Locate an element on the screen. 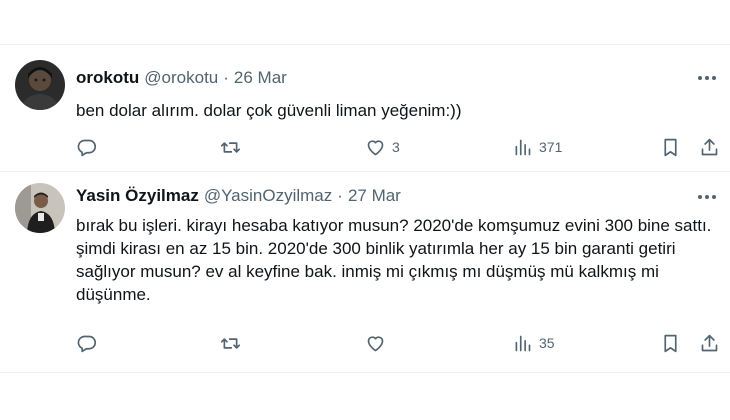 This screenshot has height=420, width=730. tweet-actions: 3 371 is located at coordinates (399, 147).